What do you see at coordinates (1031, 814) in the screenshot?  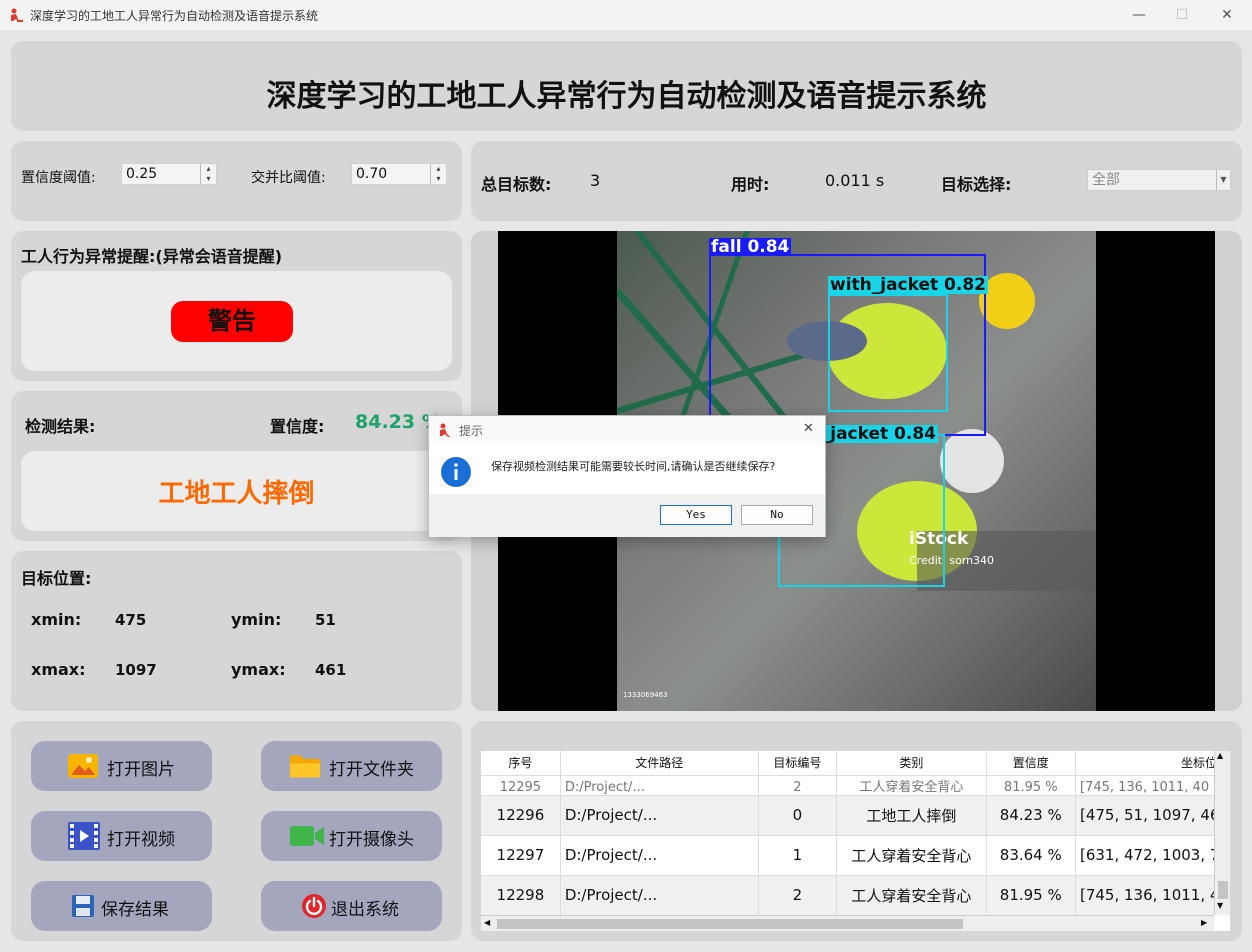 I see `table-cell: 84.23 %` at bounding box center [1031, 814].